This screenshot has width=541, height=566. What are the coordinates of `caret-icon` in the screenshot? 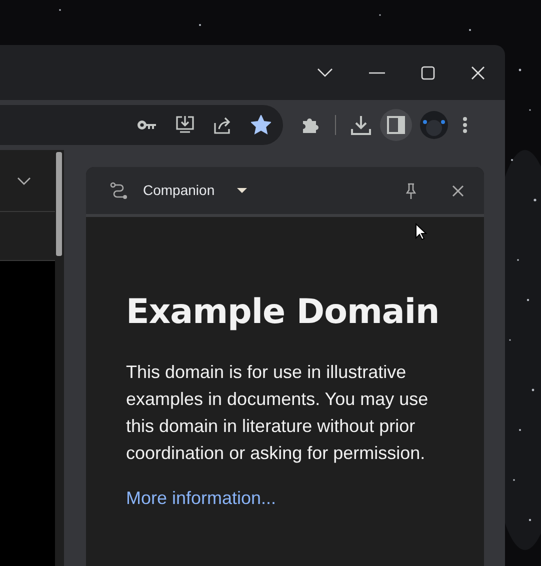 It's located at (241, 190).